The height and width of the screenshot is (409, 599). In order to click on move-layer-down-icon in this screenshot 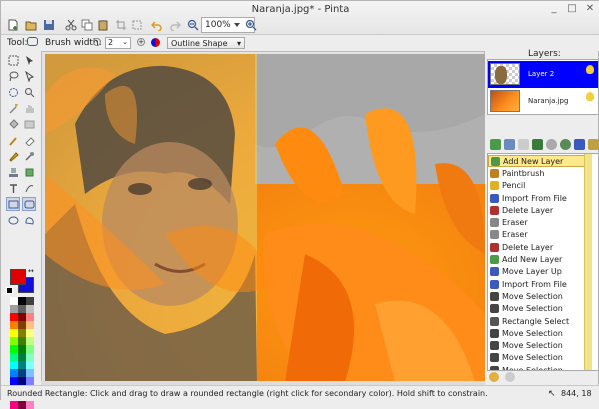, I will do `click(551, 144)`.